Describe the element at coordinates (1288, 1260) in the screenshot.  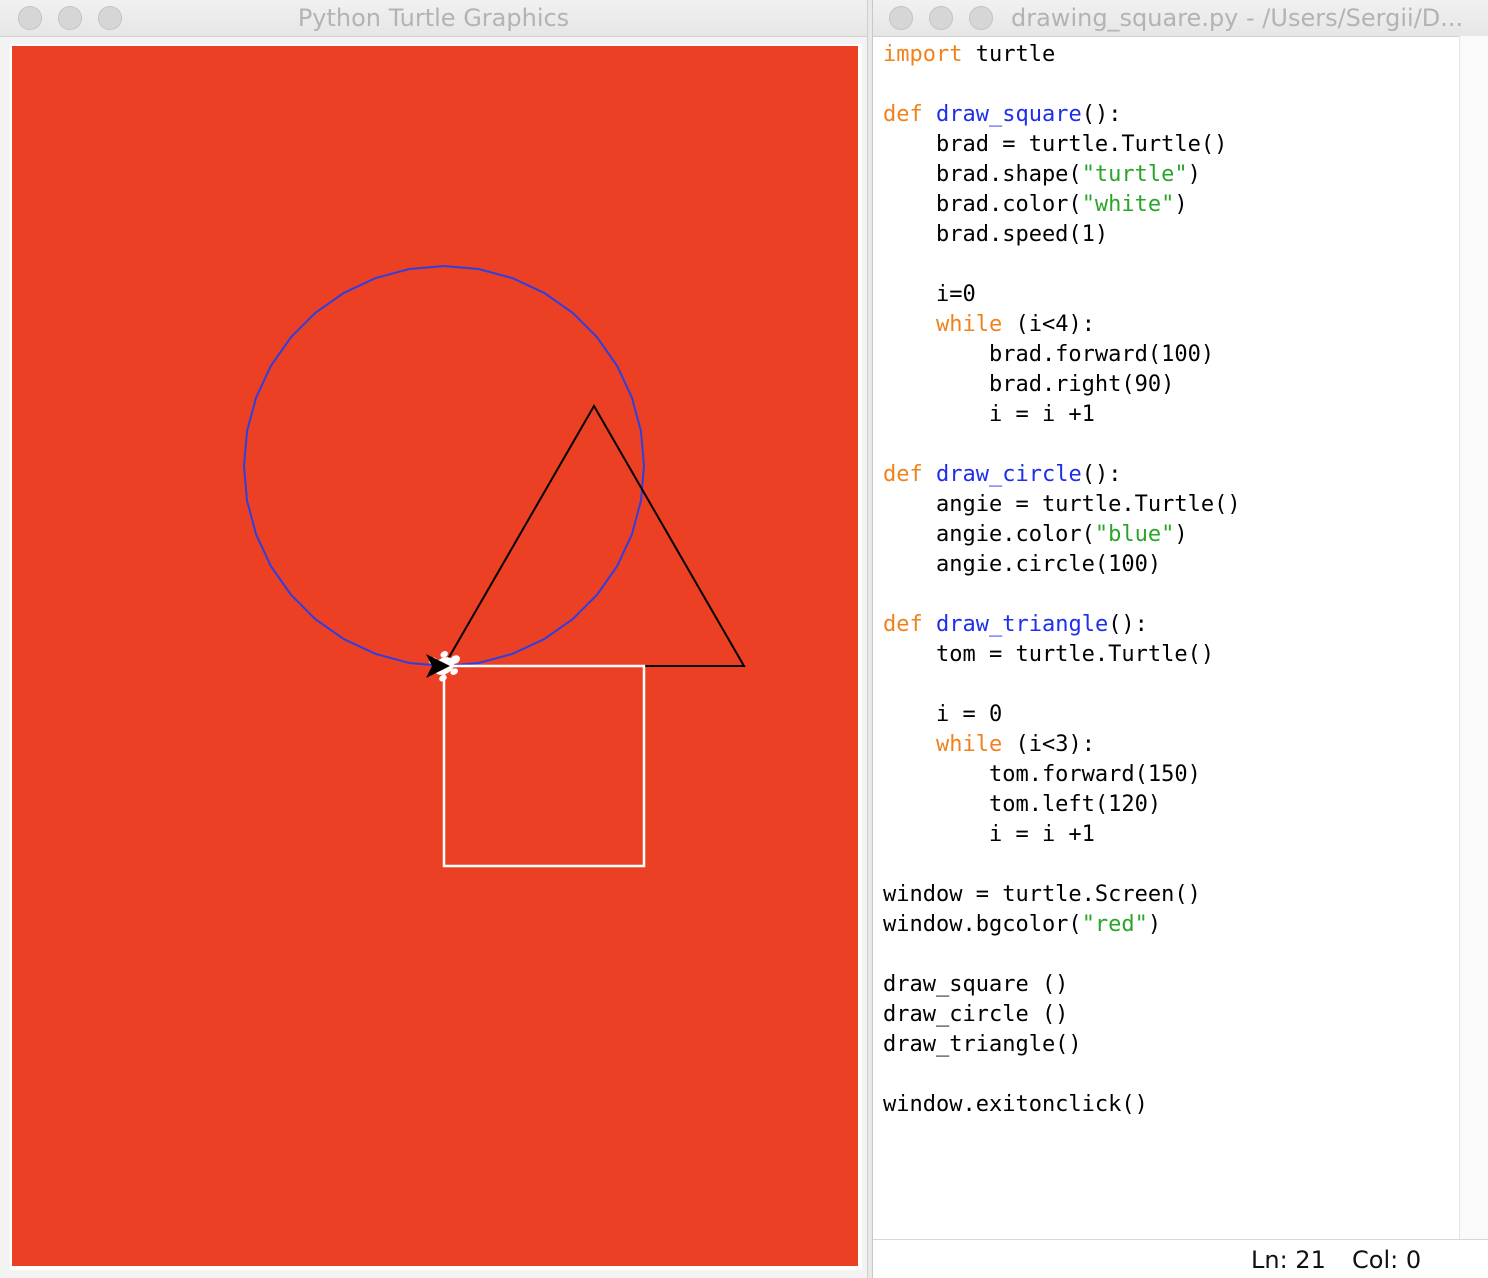
I see `line-indicator: Ln: 21` at that location.